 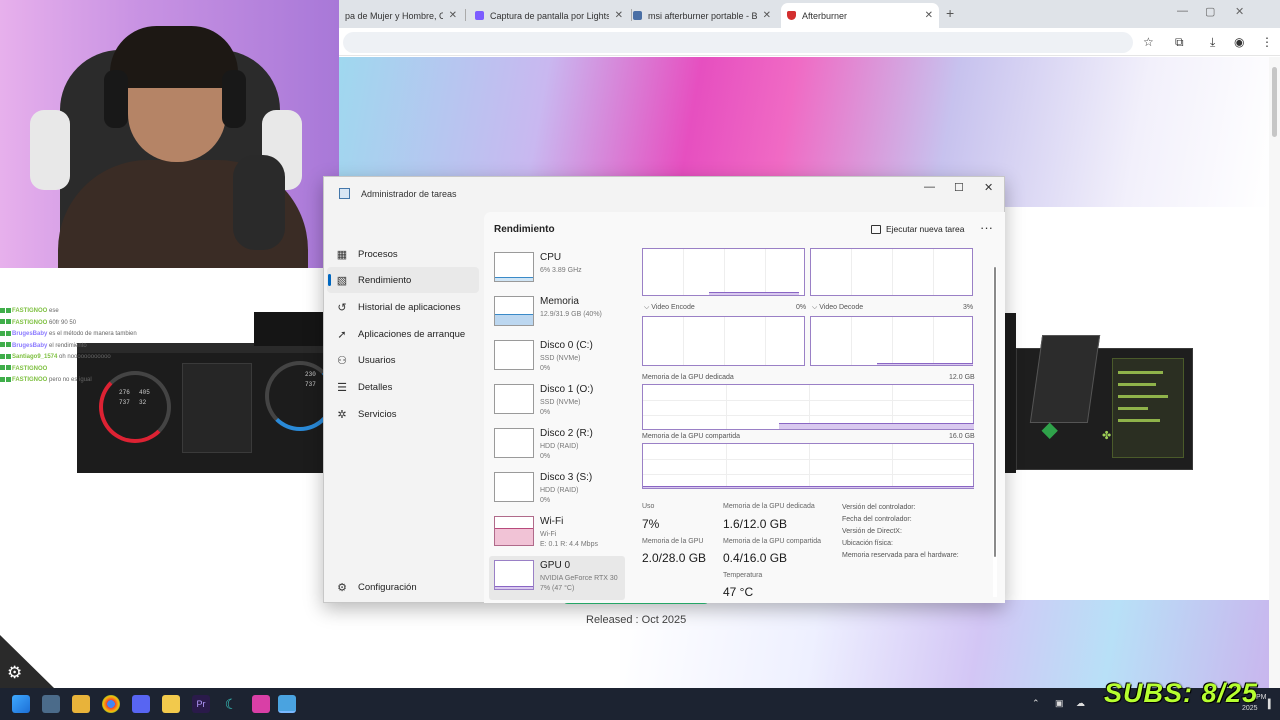 I want to click on sticky-notes-icon, so click(x=171, y=704).